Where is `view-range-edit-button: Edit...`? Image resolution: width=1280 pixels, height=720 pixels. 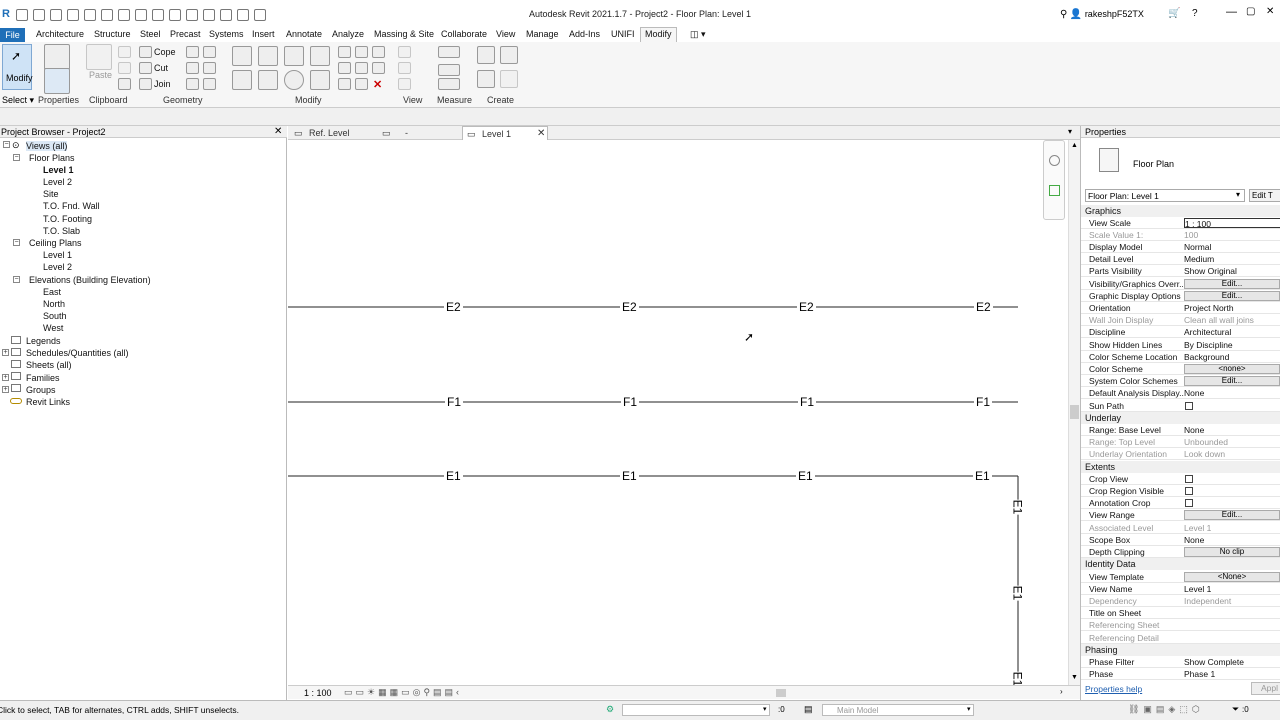 view-range-edit-button: Edit... is located at coordinates (1232, 515).